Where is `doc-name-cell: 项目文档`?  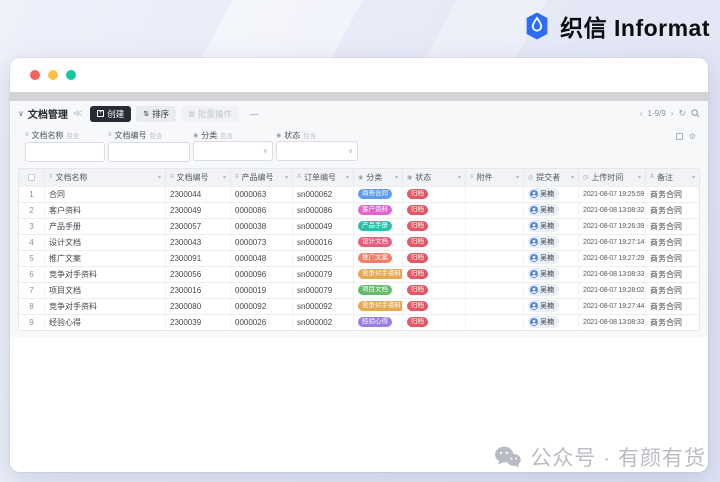 doc-name-cell: 项目文档 is located at coordinates (105, 290).